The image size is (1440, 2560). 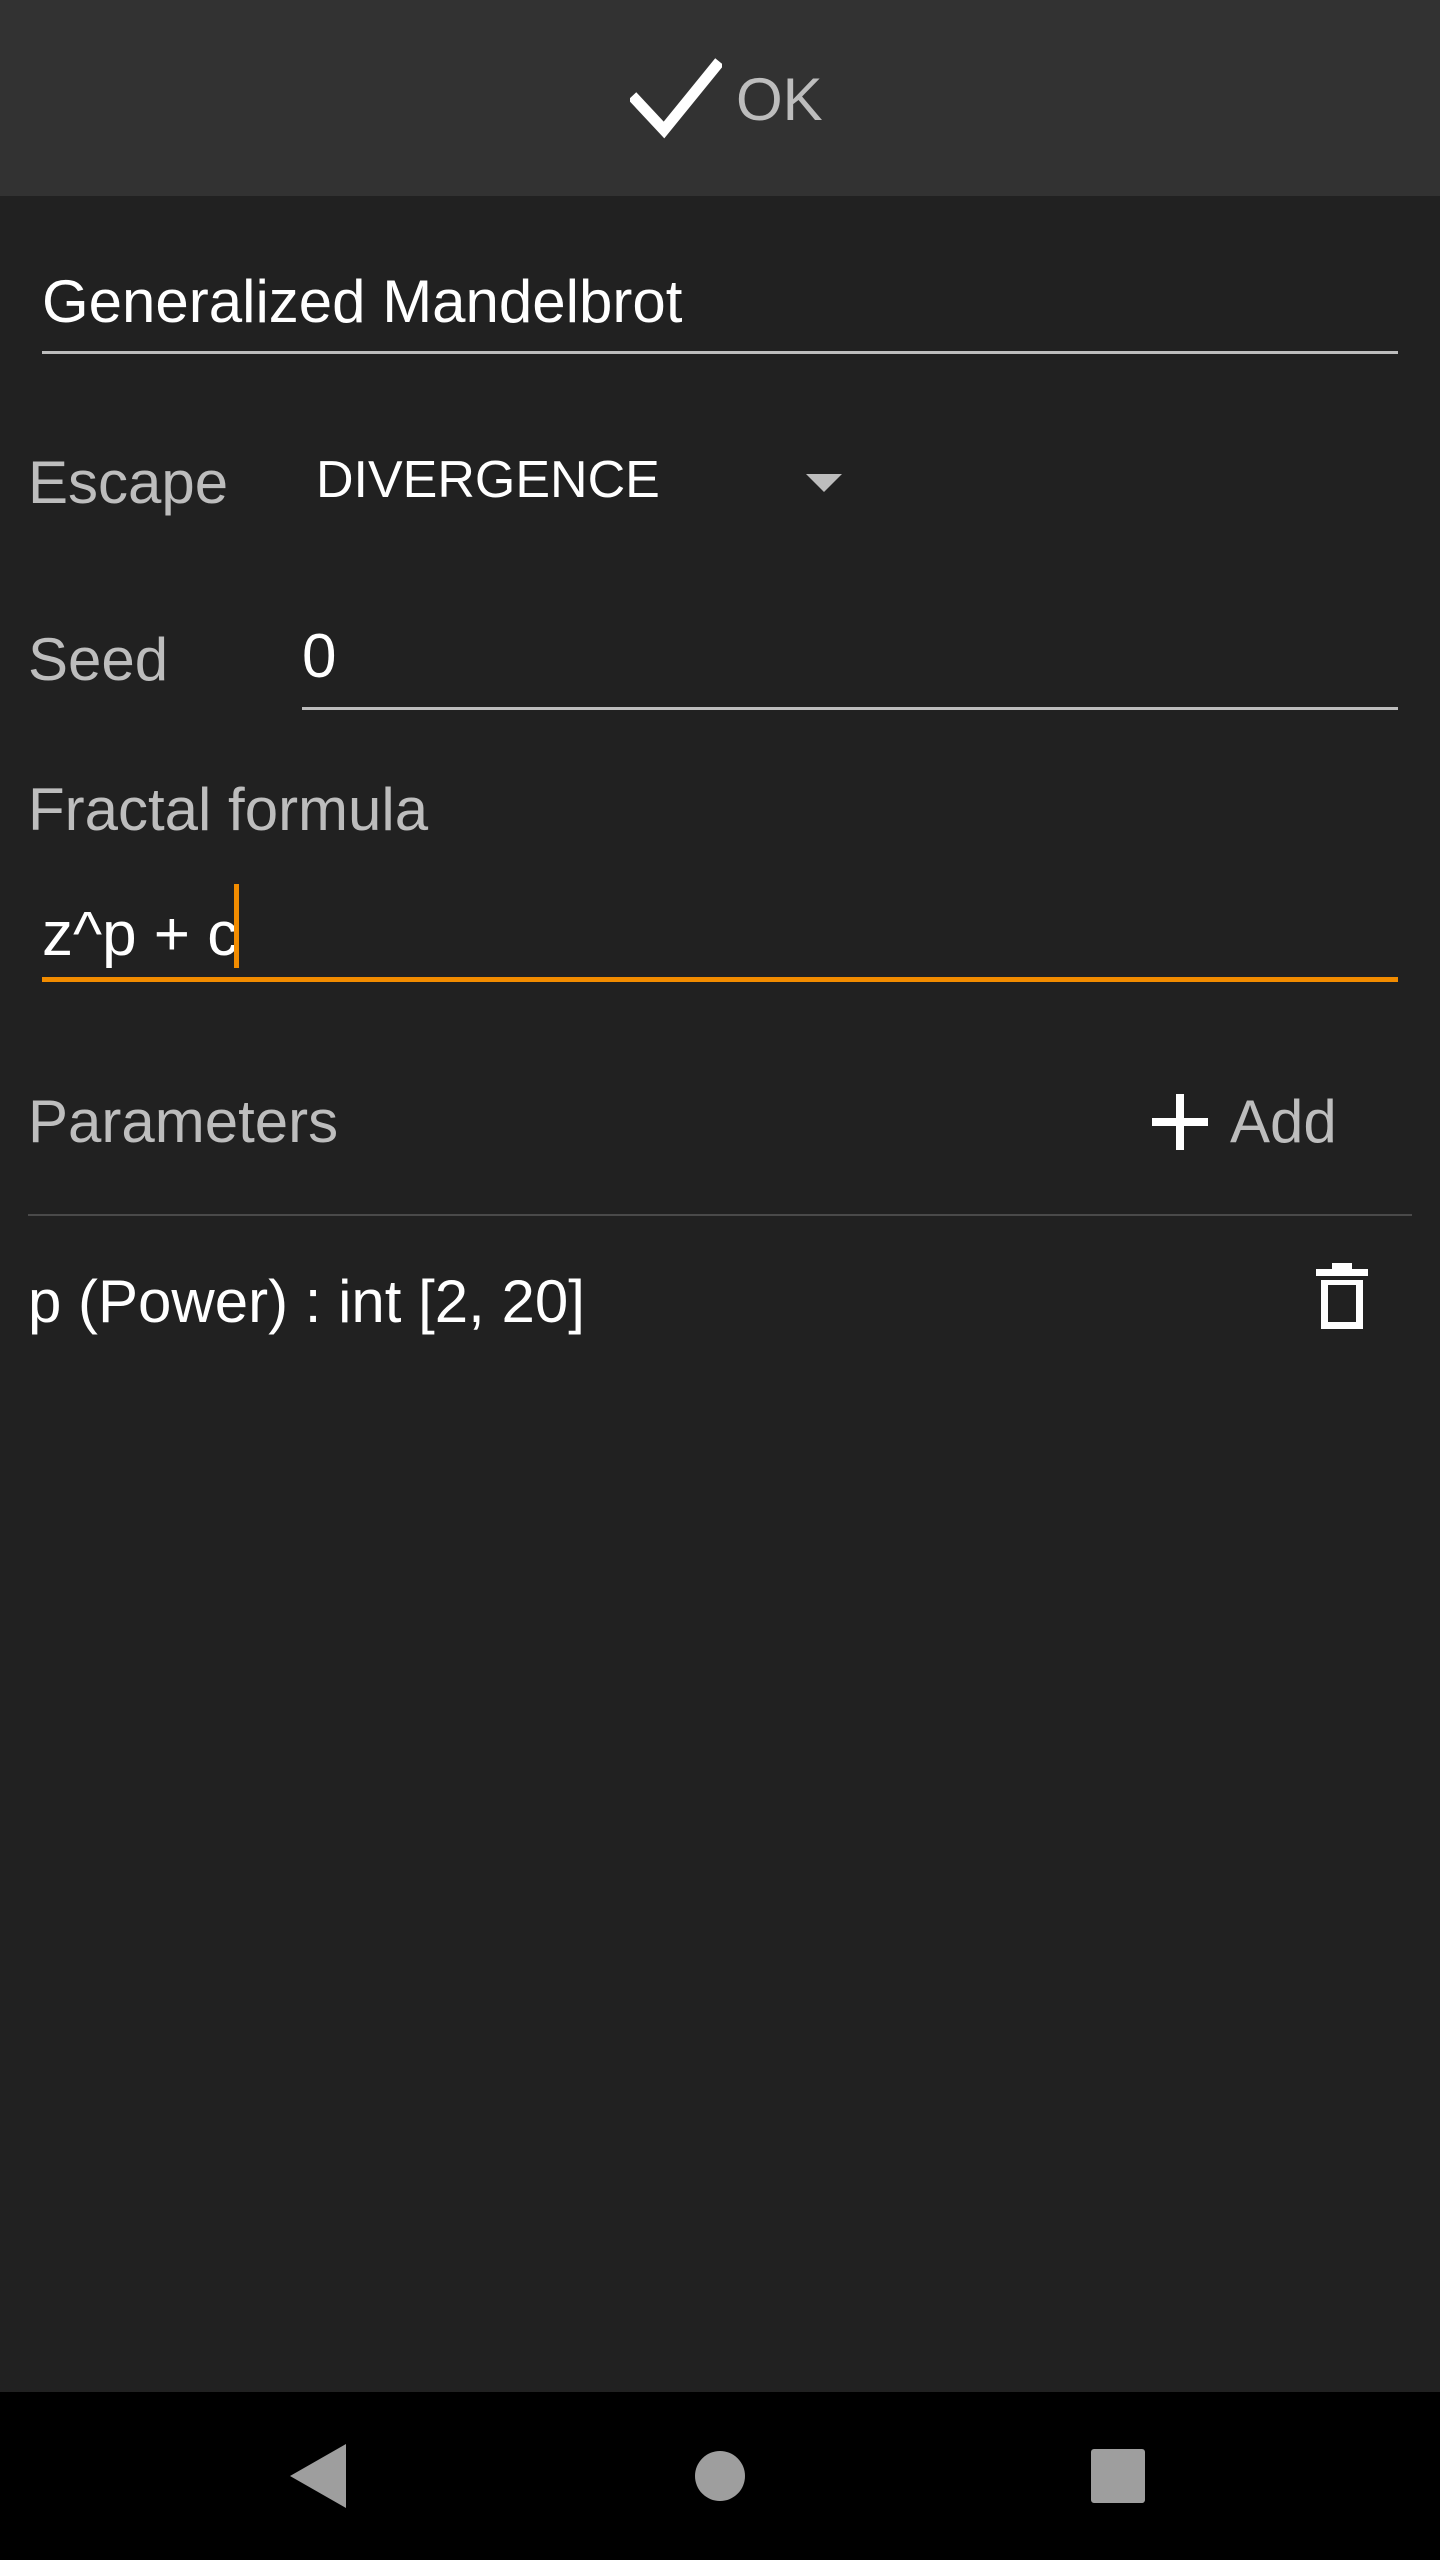 I want to click on escape-label: Escape, so click(x=128, y=482).